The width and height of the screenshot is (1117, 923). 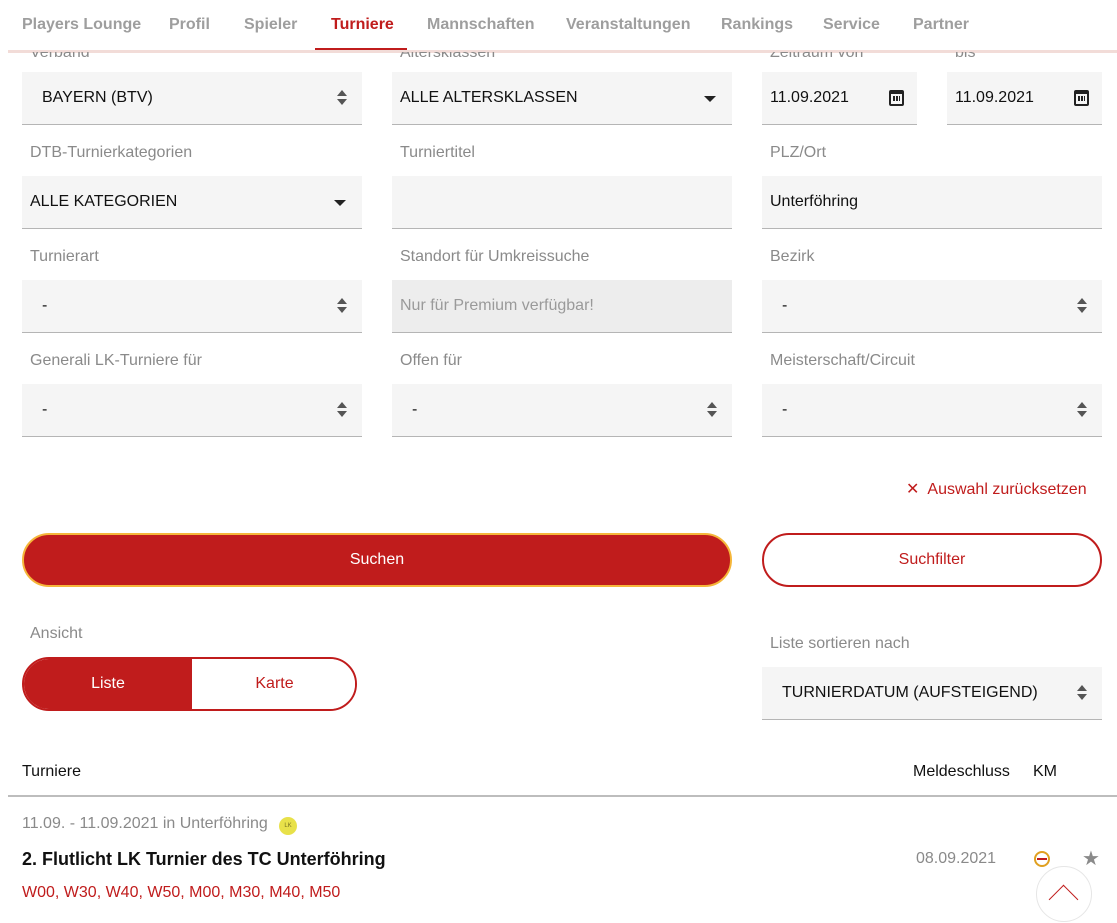 What do you see at coordinates (809, 97) in the screenshot?
I see `zeitraum-von-value: 11.09.2021` at bounding box center [809, 97].